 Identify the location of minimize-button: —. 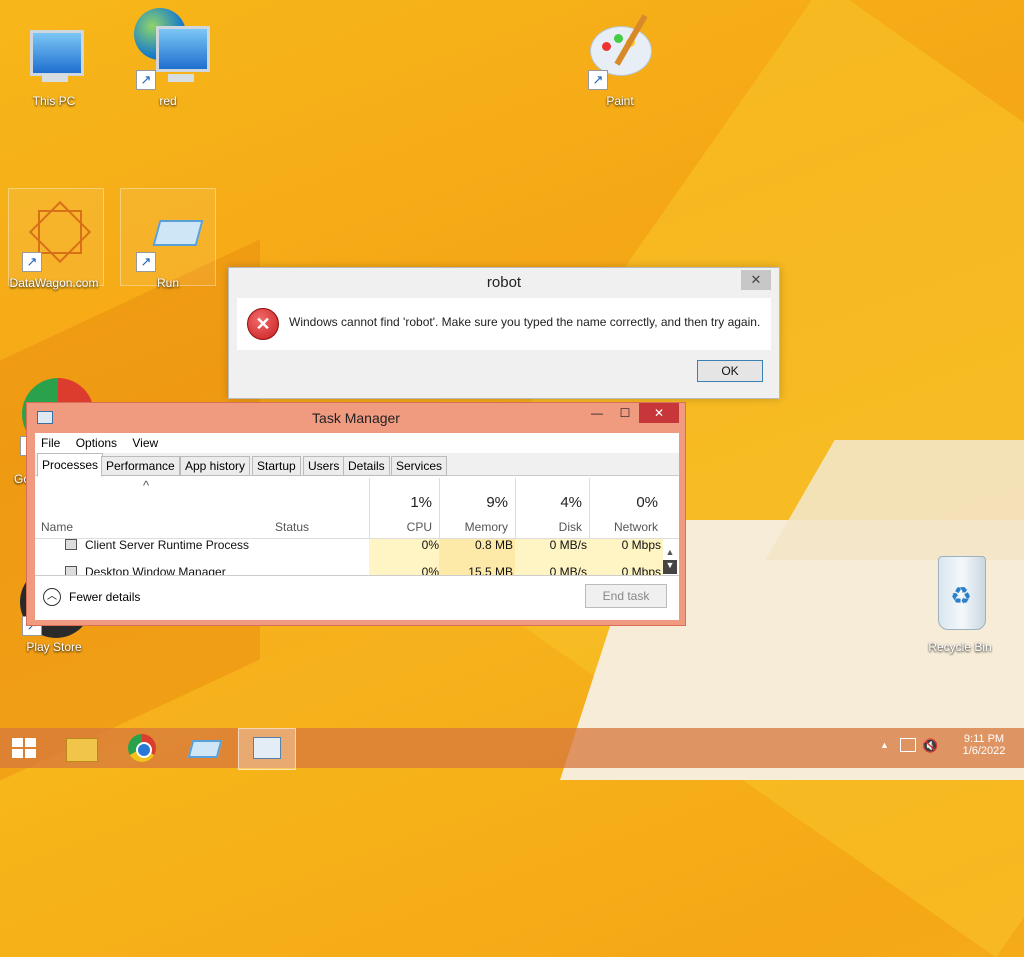
(597, 413).